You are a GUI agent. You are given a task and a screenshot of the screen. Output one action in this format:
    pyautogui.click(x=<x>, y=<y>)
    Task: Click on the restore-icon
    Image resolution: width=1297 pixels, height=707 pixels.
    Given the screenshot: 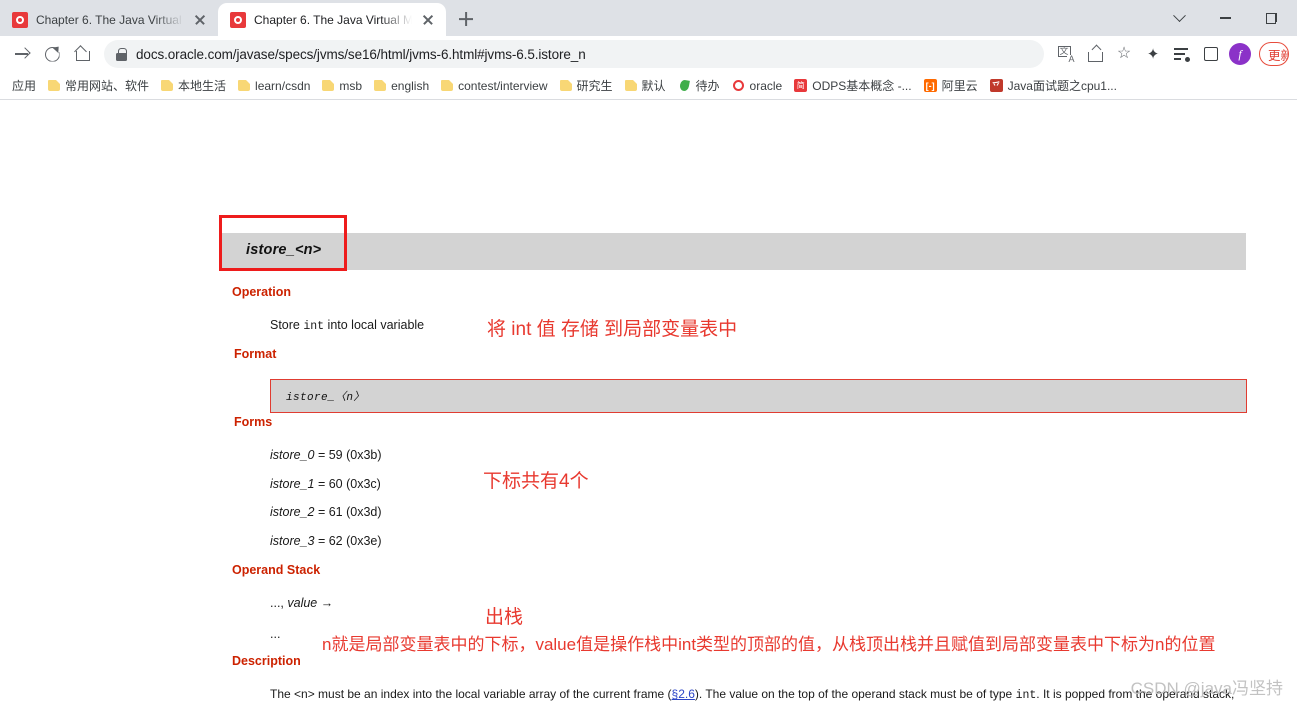 What is the action you would take?
    pyautogui.click(x=1271, y=18)
    